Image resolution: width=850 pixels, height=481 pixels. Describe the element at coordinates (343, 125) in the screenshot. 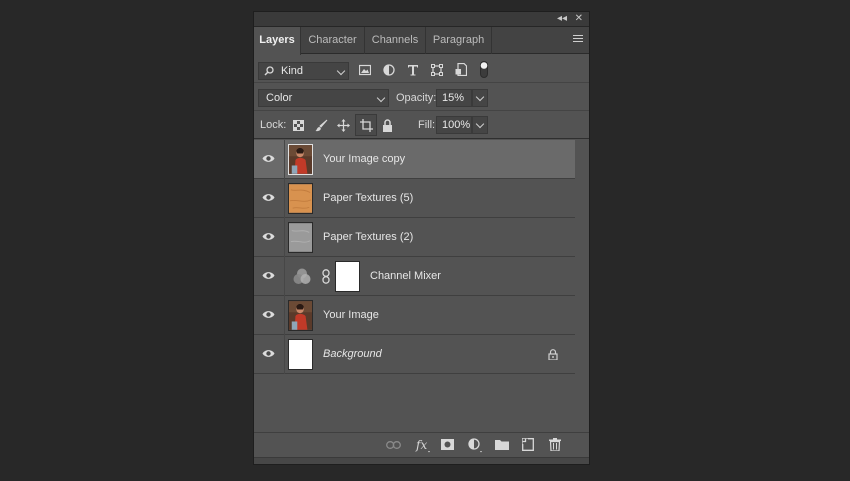

I see `move-icon` at that location.